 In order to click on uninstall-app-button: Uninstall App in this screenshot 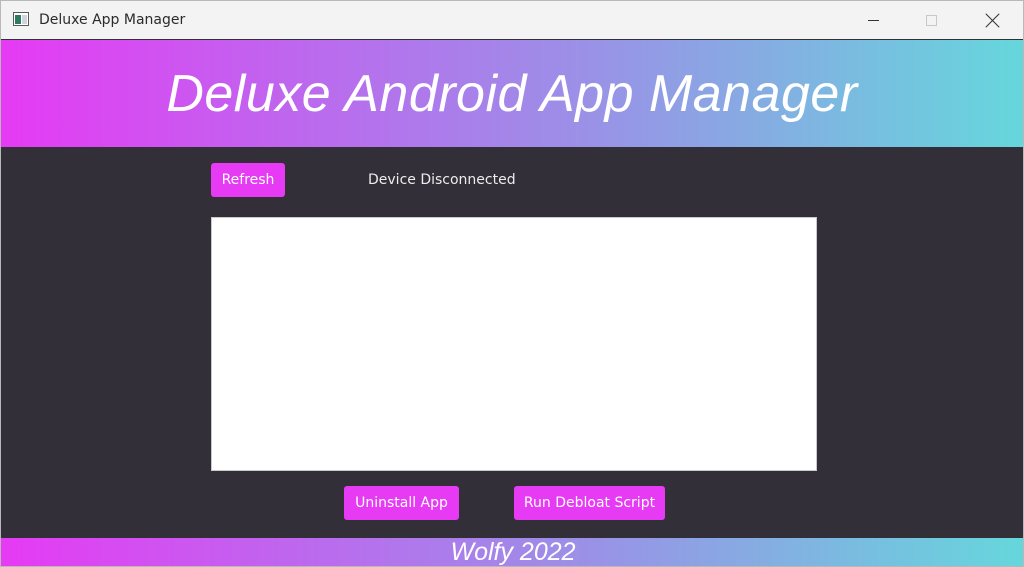, I will do `click(401, 503)`.